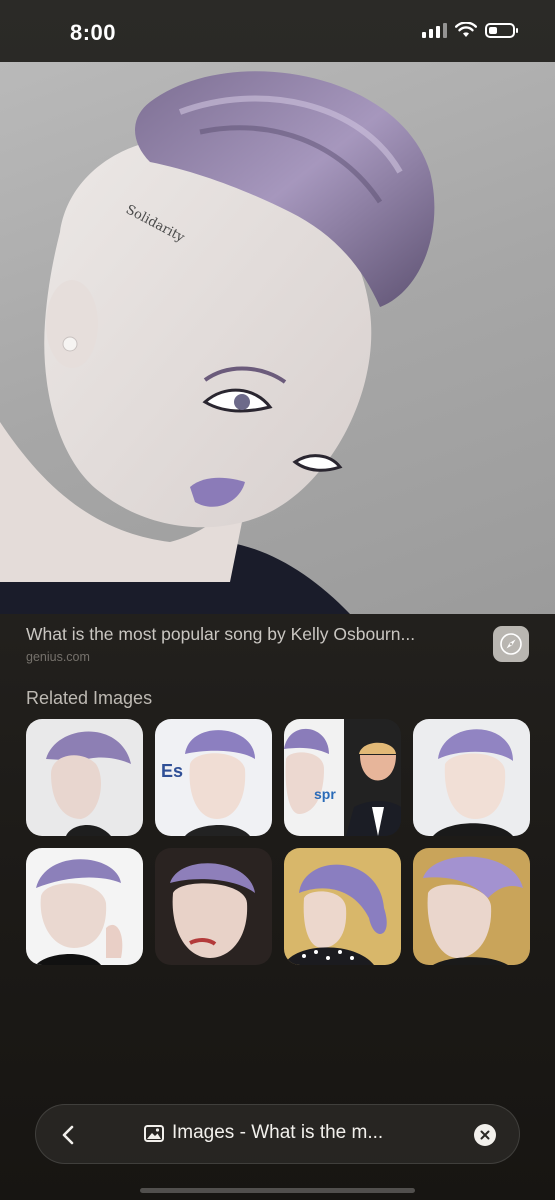 This screenshot has width=555, height=1200. I want to click on back-button, so click(68, 1135).